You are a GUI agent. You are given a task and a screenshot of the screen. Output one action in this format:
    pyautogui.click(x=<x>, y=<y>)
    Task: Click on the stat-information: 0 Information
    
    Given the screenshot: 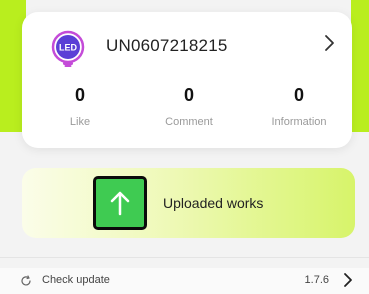 What is the action you would take?
    pyautogui.click(x=299, y=105)
    